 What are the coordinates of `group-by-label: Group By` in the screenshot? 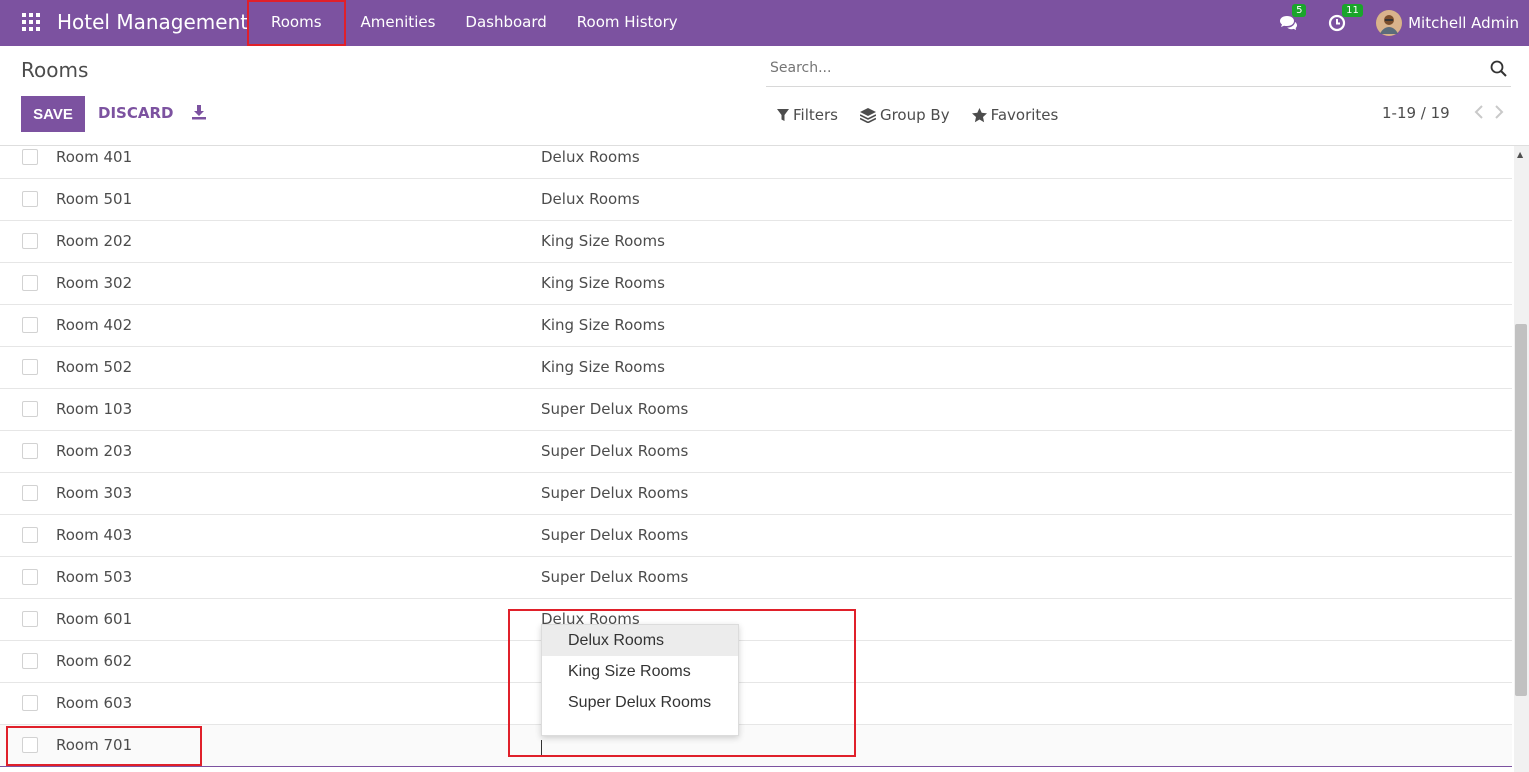 It's located at (914, 115).